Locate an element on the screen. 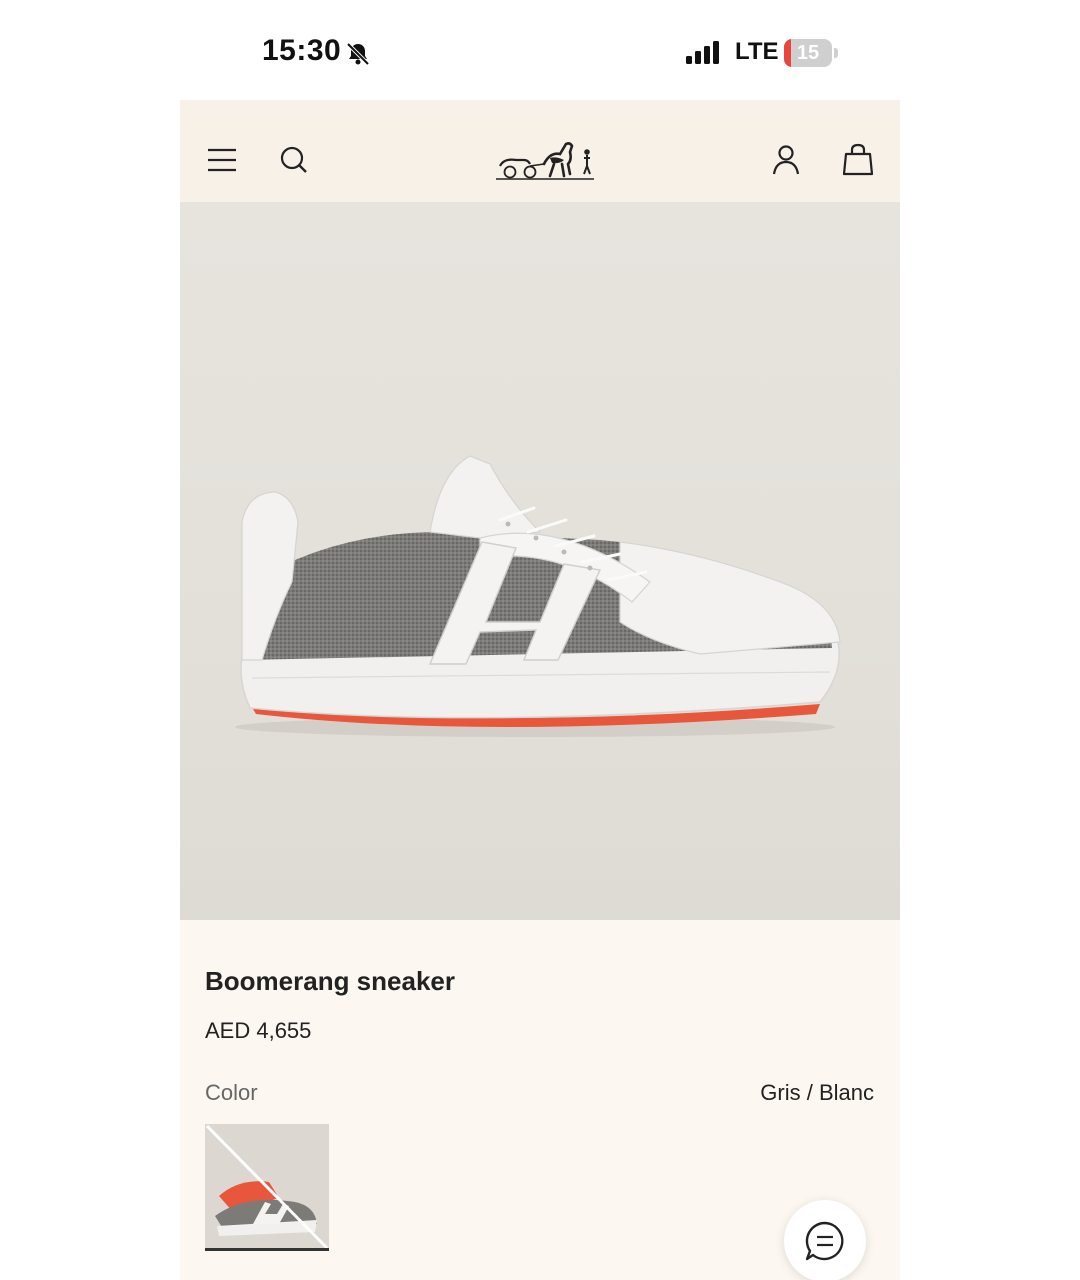 The image size is (1080, 1280). signal-icon is located at coordinates (702, 52).